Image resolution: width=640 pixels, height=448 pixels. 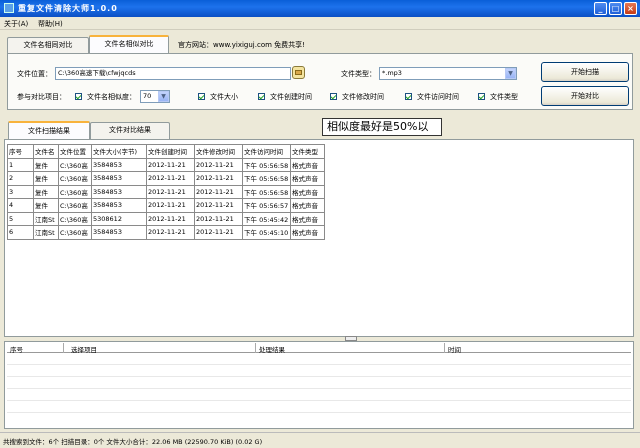 What do you see at coordinates (266, 218) in the screenshot?
I see `table-cell: 下午 05:45:42` at bounding box center [266, 218].